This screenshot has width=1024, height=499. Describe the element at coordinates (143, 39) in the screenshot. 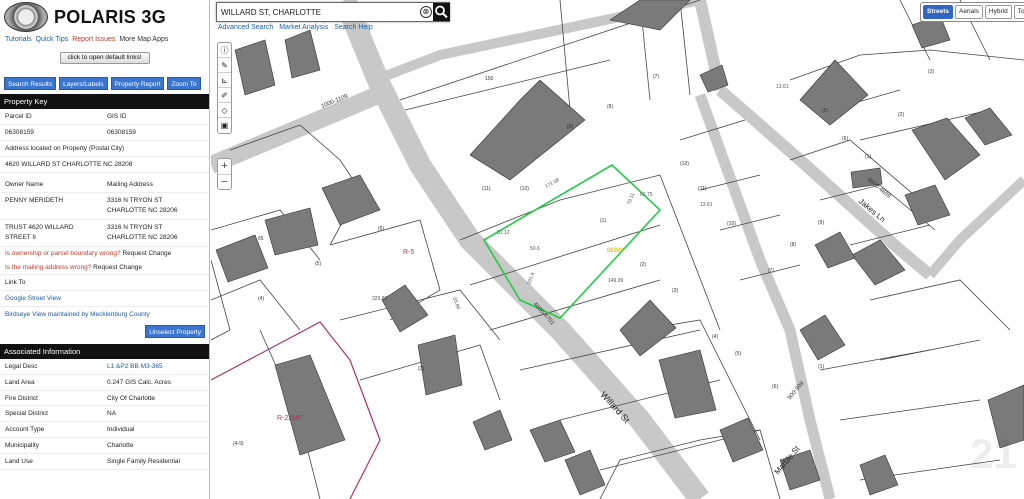

I see `more-map-apps-link: More Map Apps` at that location.